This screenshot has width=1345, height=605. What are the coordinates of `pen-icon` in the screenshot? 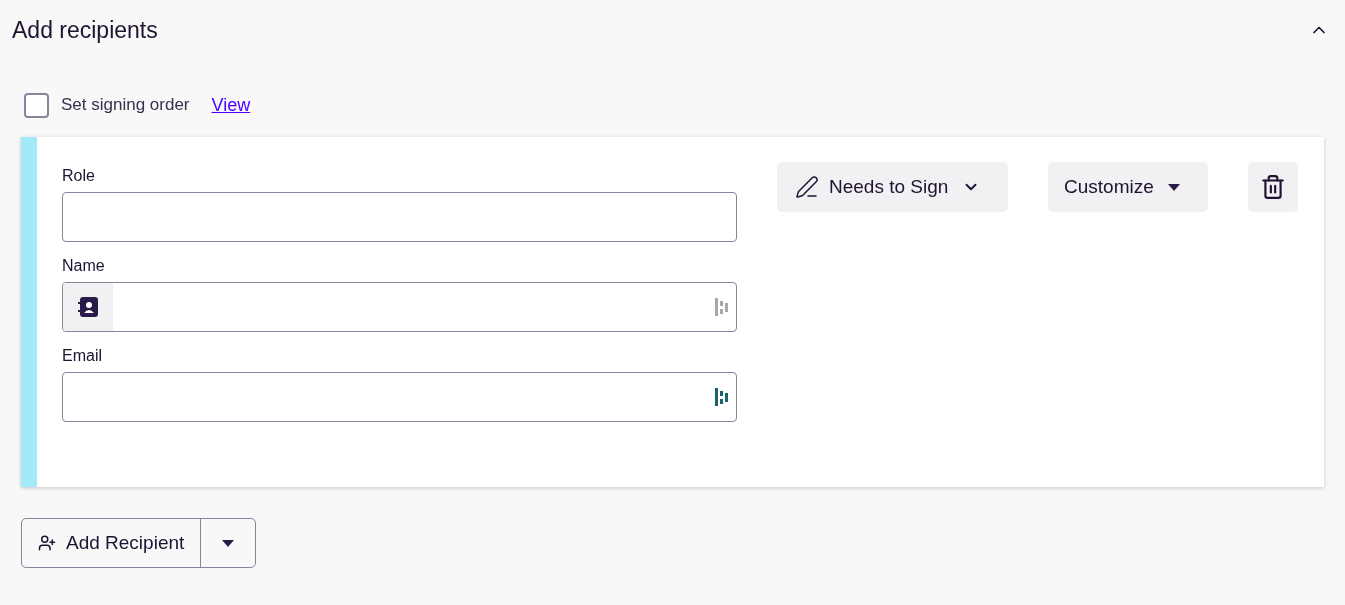 It's located at (807, 187).